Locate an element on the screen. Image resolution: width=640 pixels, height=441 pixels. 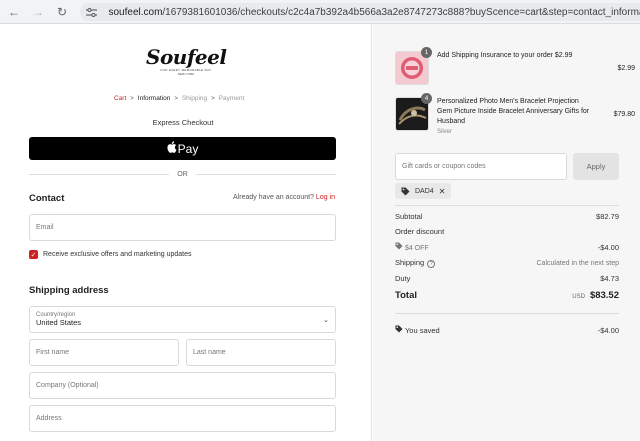
remove-discount-icon: ✕ is located at coordinates (442, 191).